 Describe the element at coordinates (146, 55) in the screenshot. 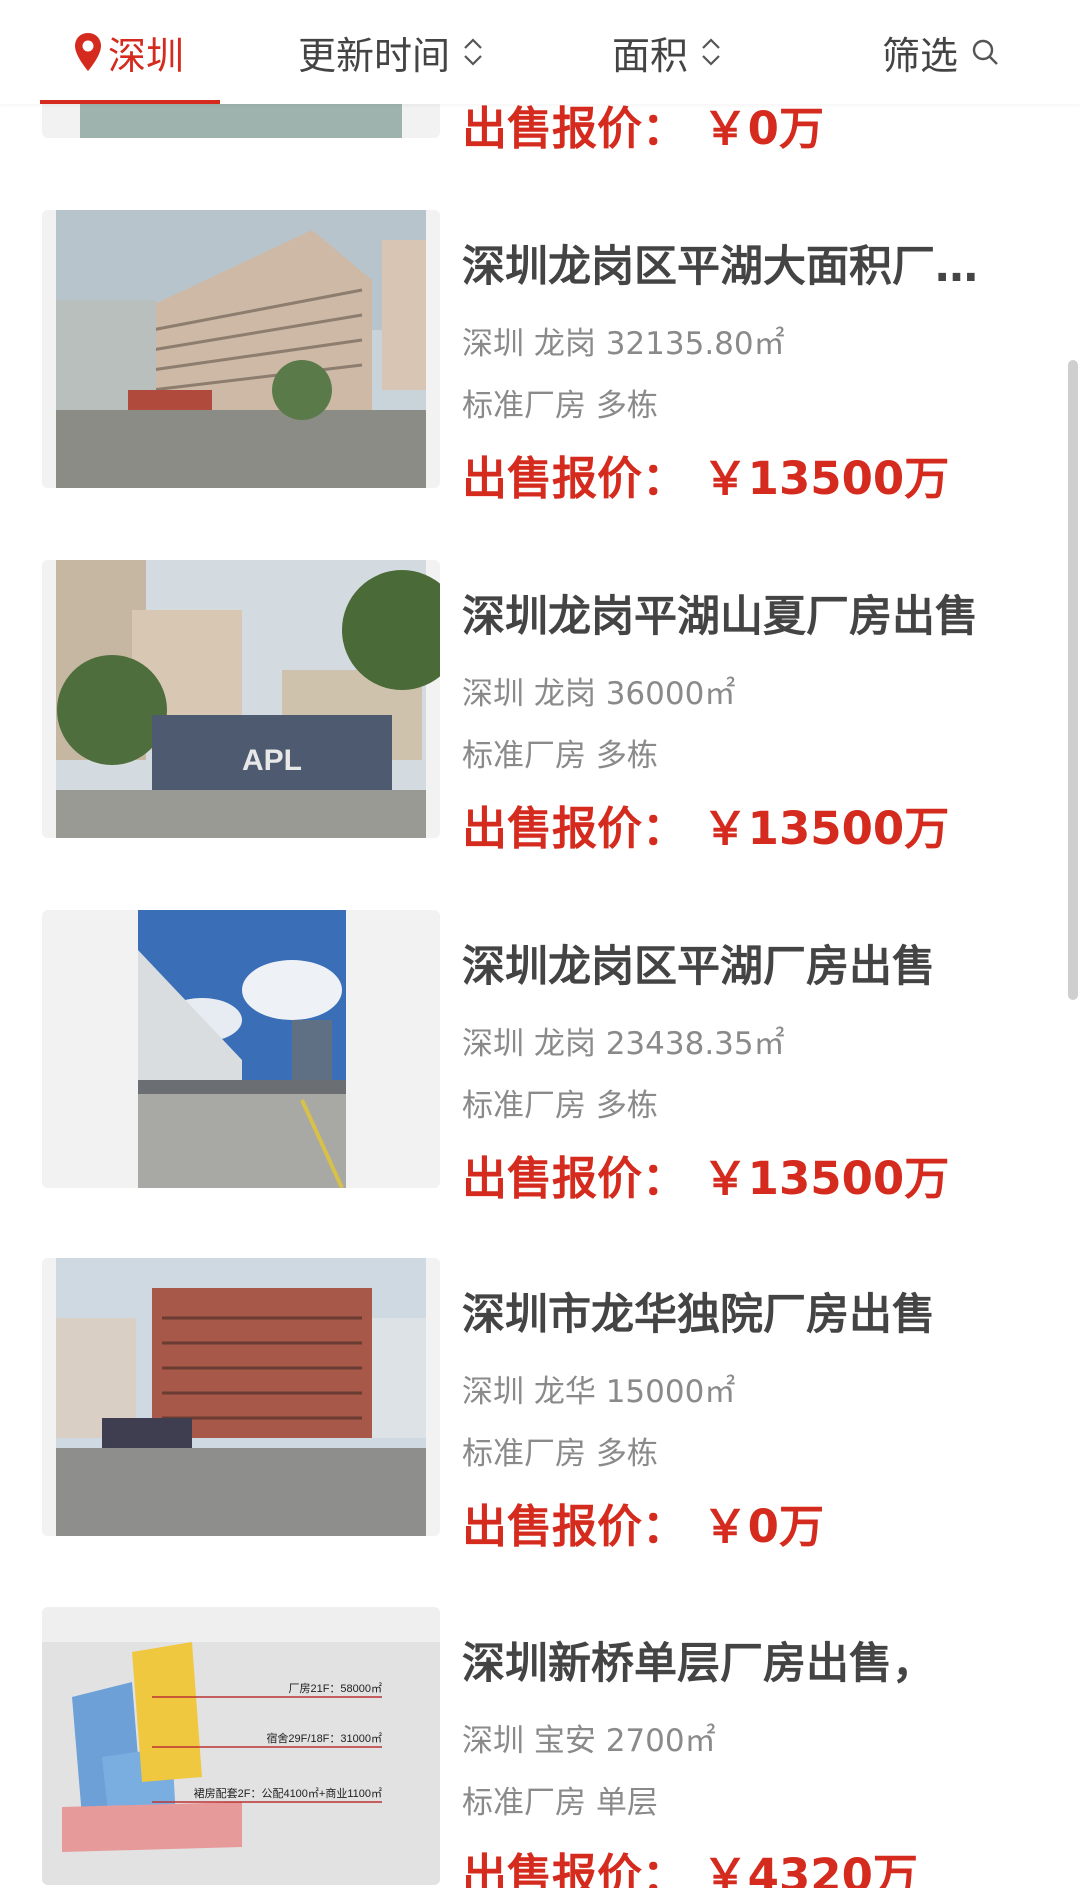

I see `city-label: 深圳` at that location.